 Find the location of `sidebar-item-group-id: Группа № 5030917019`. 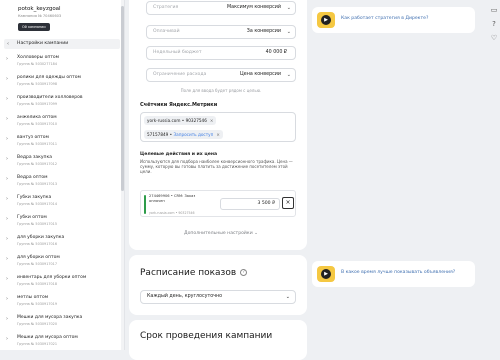

sidebar-item-group-id: Группа № 5030917019 is located at coordinates (37, 304).